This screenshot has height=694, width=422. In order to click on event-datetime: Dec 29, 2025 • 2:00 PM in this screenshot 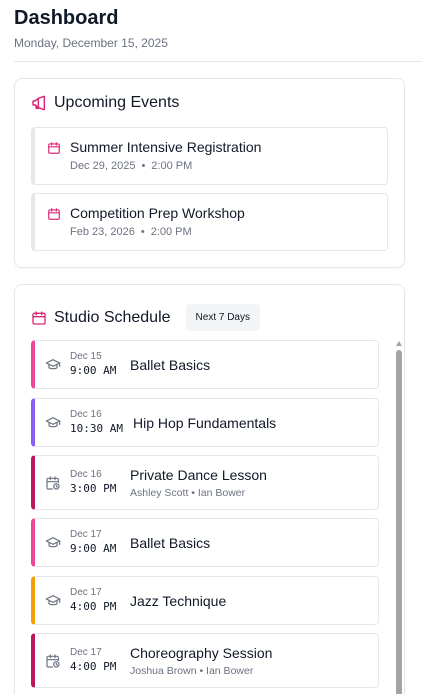, I will do `click(131, 166)`.